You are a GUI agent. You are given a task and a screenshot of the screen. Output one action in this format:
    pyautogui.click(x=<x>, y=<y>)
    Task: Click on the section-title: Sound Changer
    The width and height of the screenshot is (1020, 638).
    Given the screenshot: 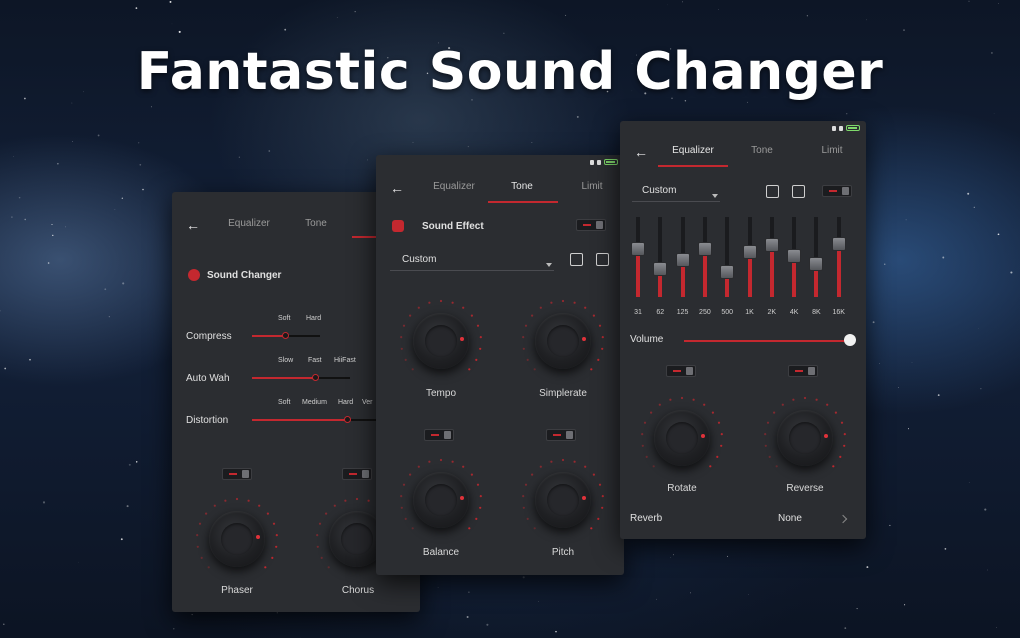 What is the action you would take?
    pyautogui.click(x=244, y=275)
    